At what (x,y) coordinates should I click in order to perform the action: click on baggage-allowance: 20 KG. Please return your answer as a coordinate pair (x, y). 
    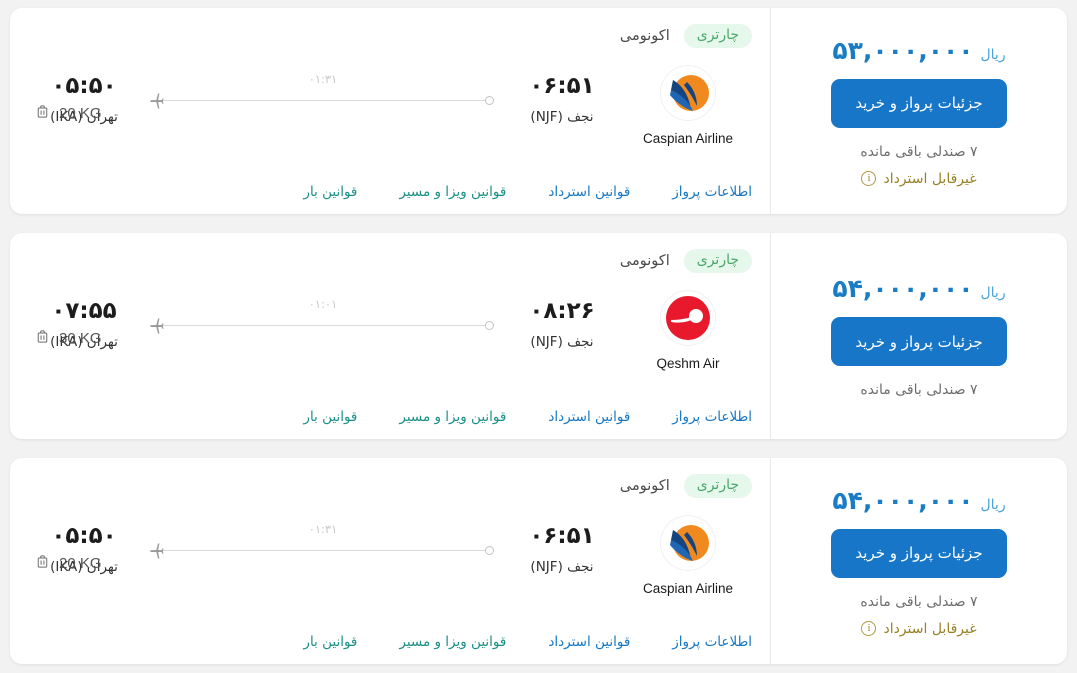
    Looking at the image, I should click on (68, 113).